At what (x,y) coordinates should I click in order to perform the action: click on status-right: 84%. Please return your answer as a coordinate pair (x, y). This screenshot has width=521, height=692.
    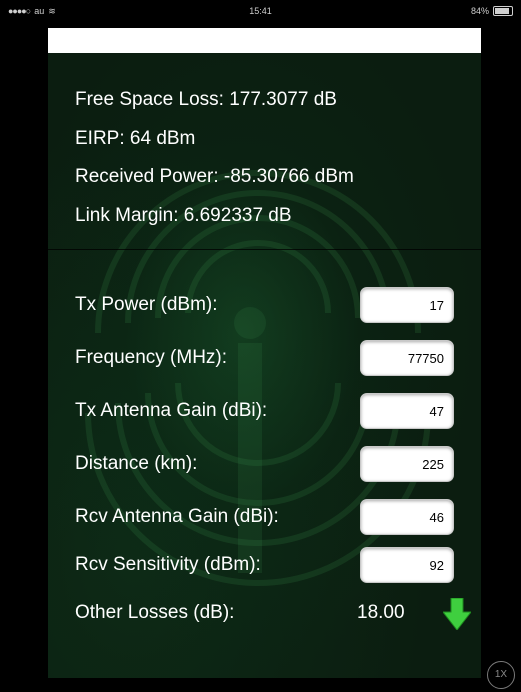
    Looking at the image, I should click on (492, 11).